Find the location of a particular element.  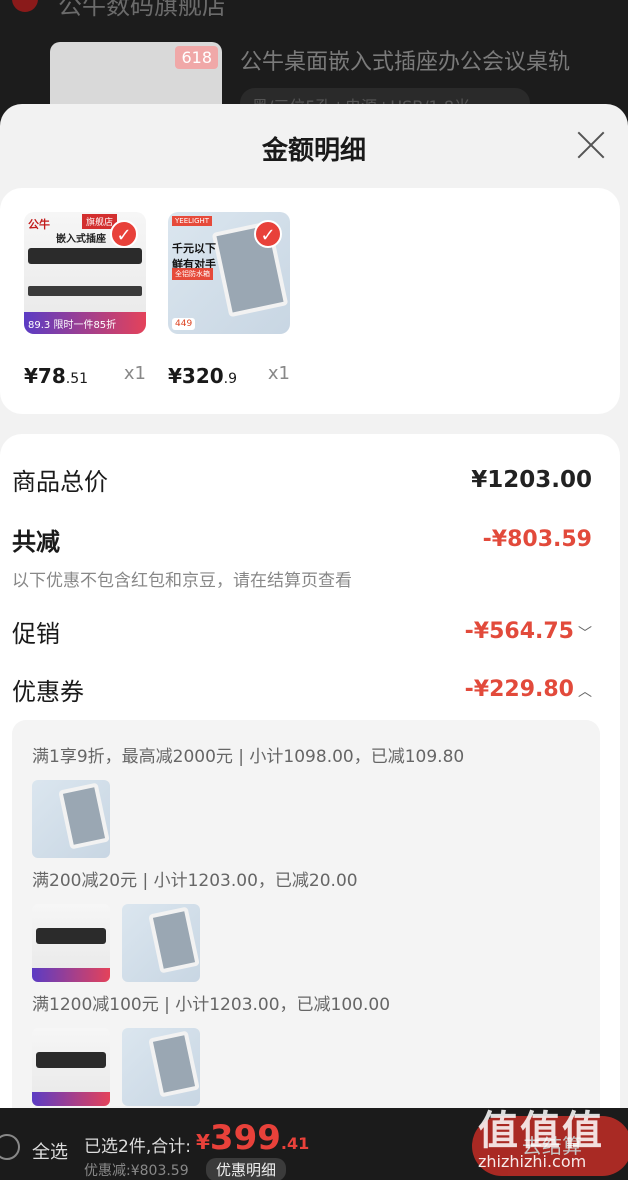

shop-name: 公牛数码旗舰店 is located at coordinates (142, 10).